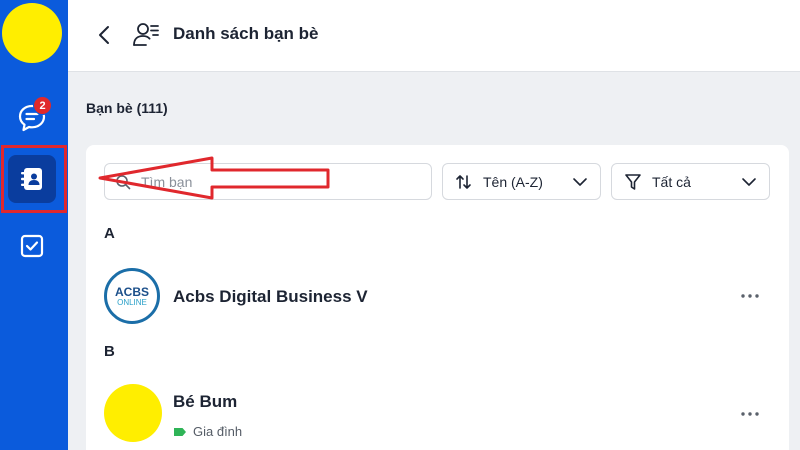 Image resolution: width=800 pixels, height=450 pixels. I want to click on search-input, so click(281, 181).